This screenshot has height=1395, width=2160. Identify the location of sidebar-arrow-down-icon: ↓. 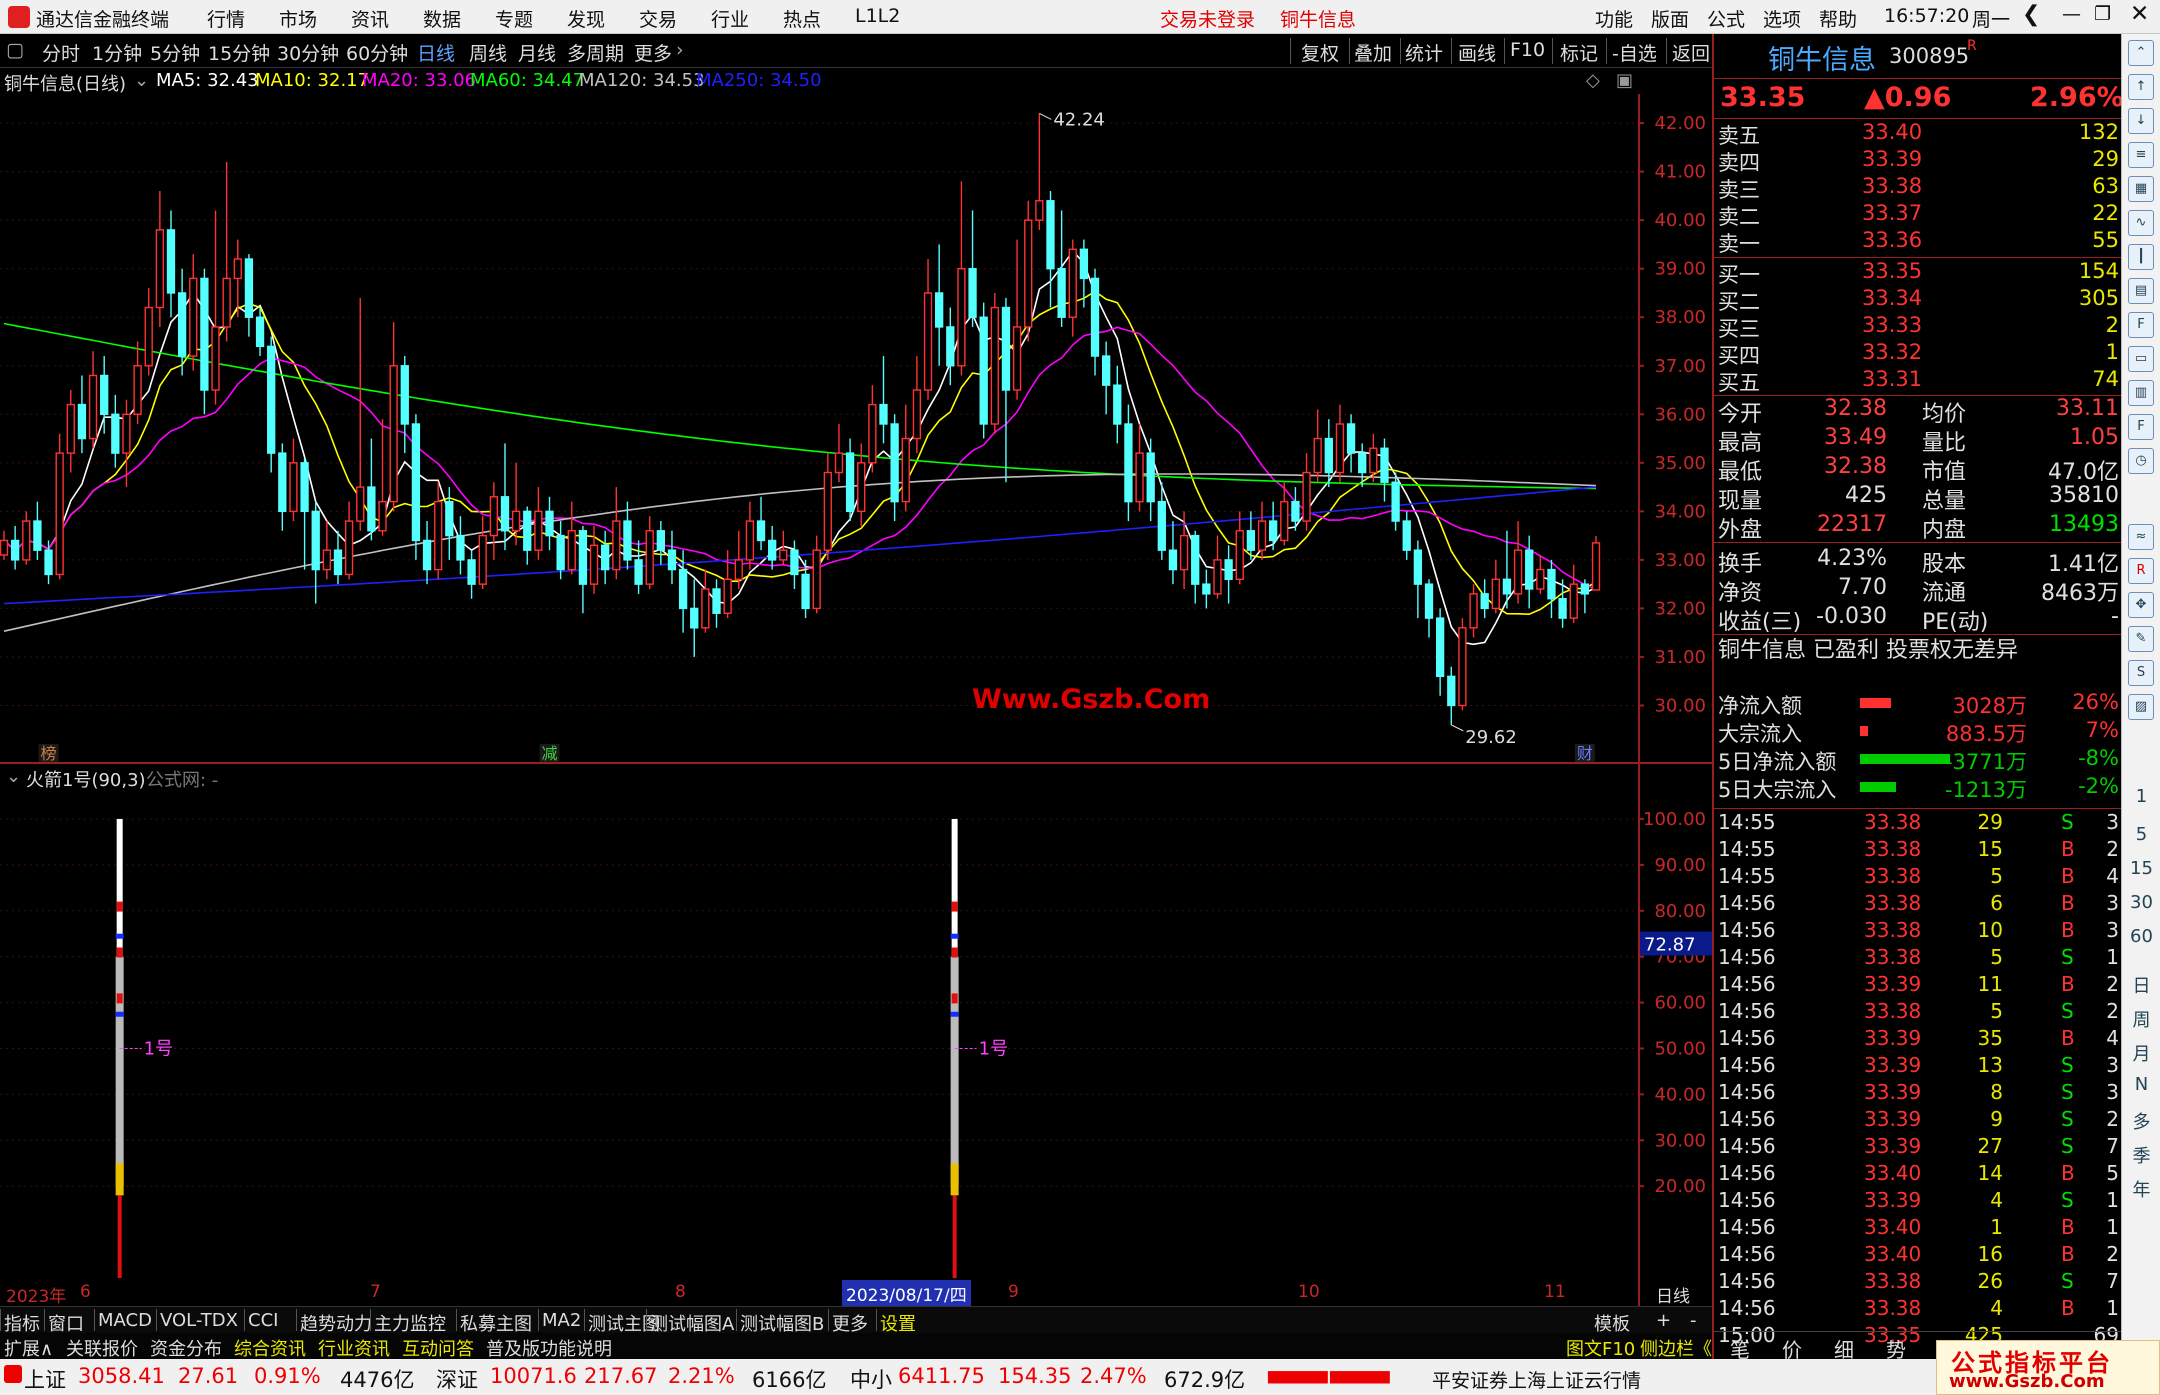
(2141, 121).